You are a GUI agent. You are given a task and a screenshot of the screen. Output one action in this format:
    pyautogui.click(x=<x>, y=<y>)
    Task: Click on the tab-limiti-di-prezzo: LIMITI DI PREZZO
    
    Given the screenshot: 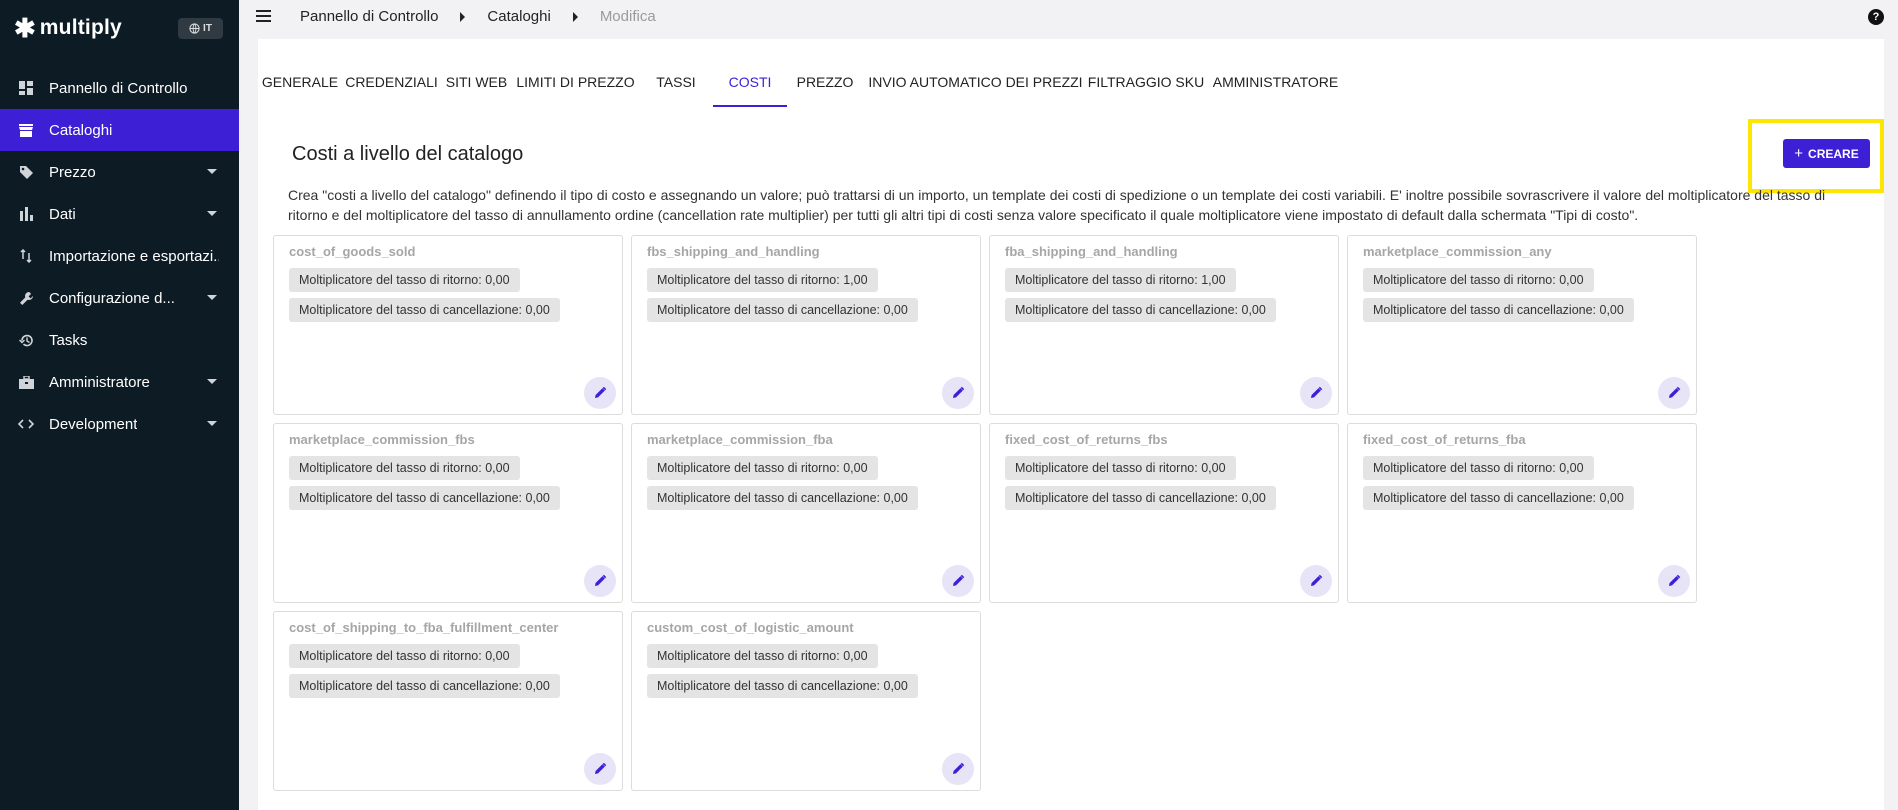 What is the action you would take?
    pyautogui.click(x=575, y=86)
    